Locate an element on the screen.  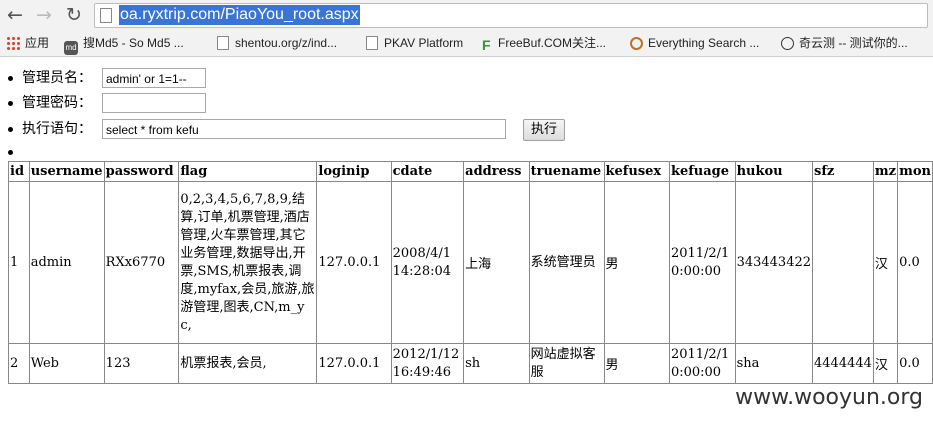
table-cell: 1 is located at coordinates (19, 262).